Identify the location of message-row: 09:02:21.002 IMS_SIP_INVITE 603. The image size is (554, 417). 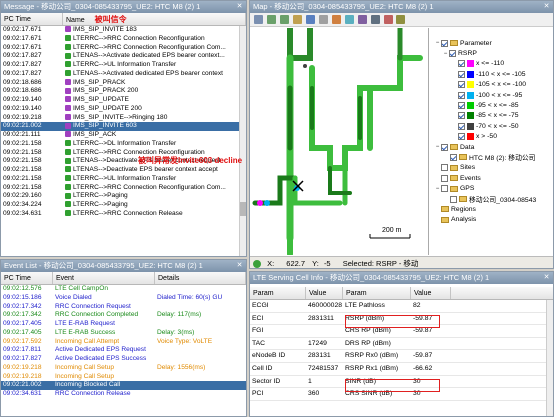
(123, 126).